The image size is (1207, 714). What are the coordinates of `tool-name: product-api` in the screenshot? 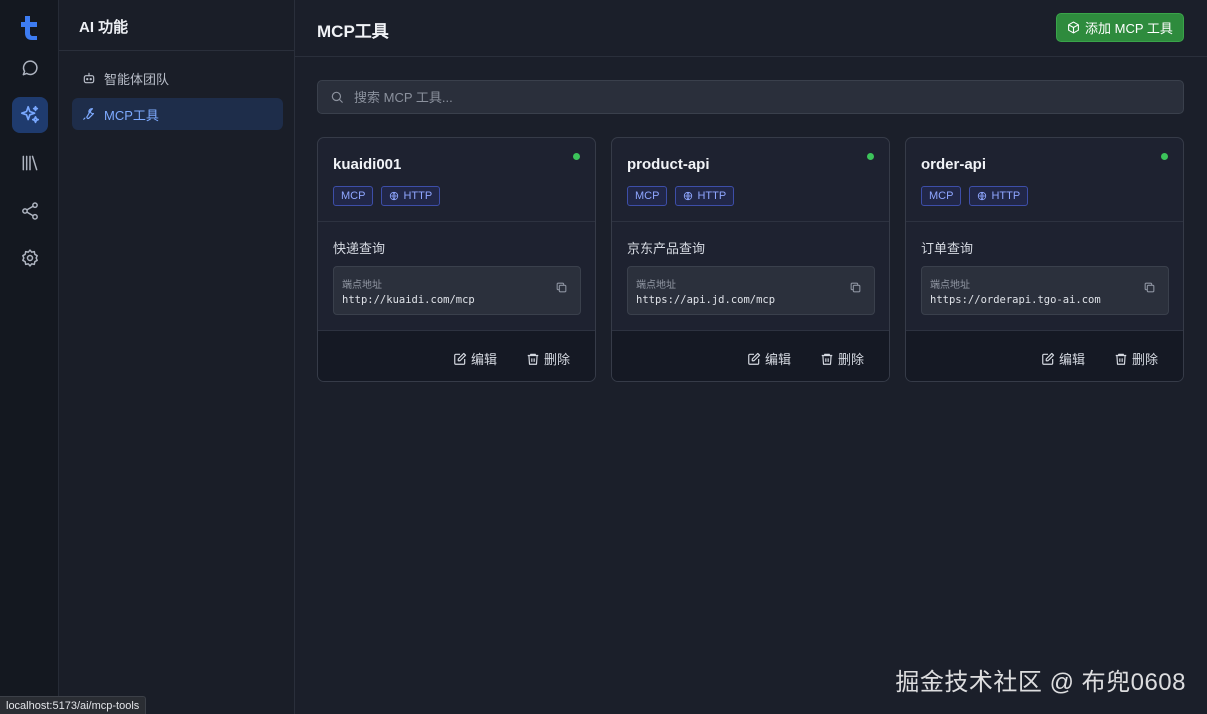 It's located at (668, 164).